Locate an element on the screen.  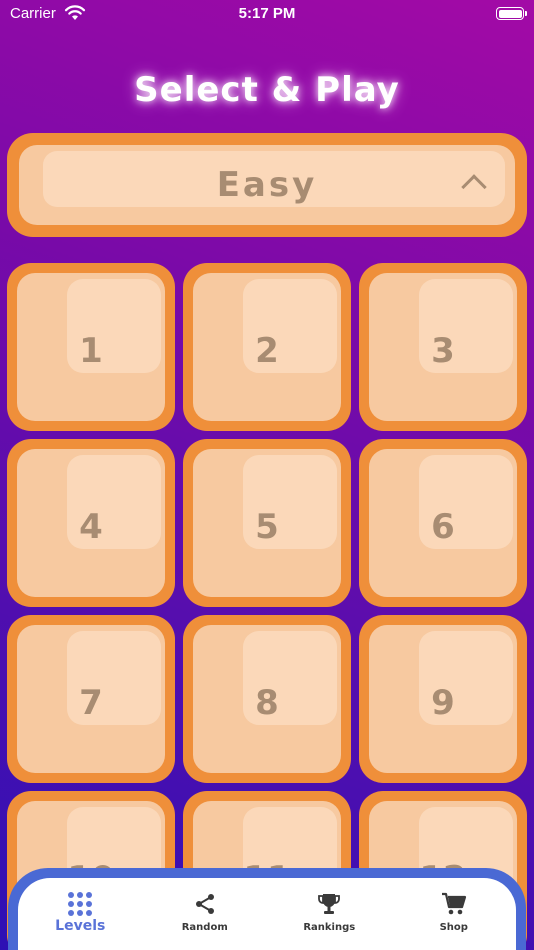
level-tile-2: 2 is located at coordinates (267, 347).